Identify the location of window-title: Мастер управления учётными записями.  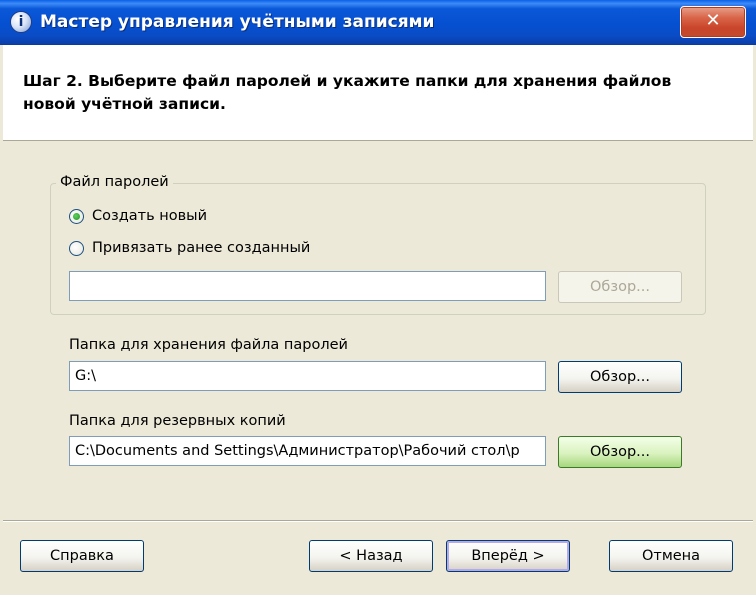
(237, 22).